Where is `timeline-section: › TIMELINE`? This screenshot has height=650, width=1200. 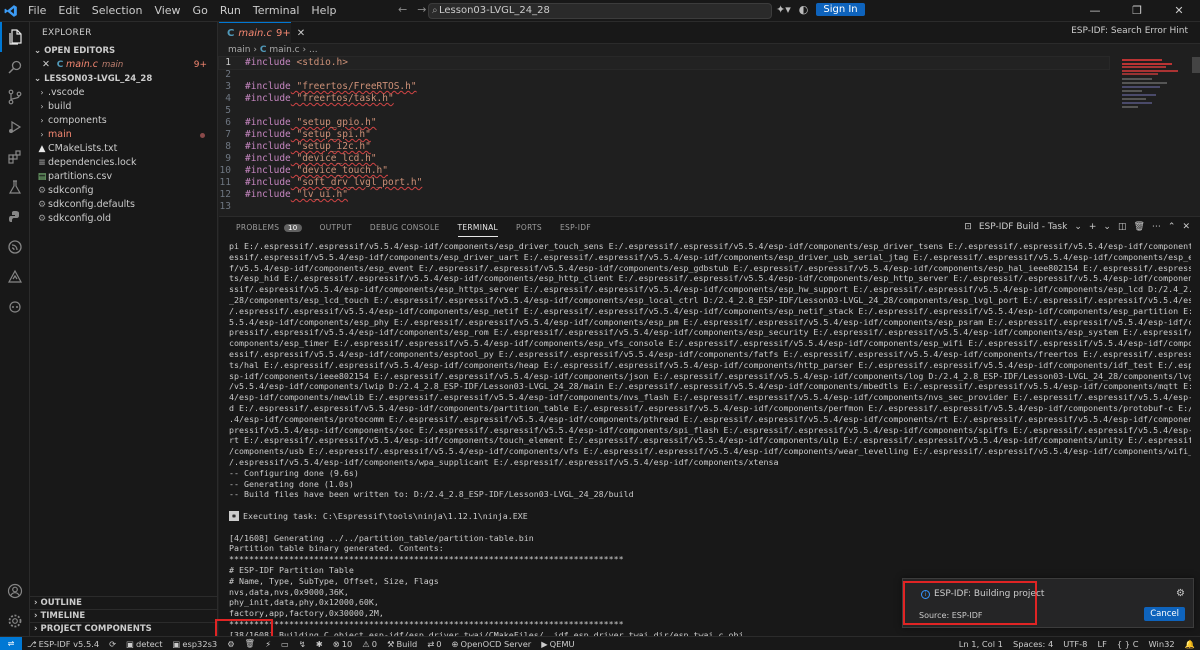
timeline-section: › TIMELINE is located at coordinates (124, 615).